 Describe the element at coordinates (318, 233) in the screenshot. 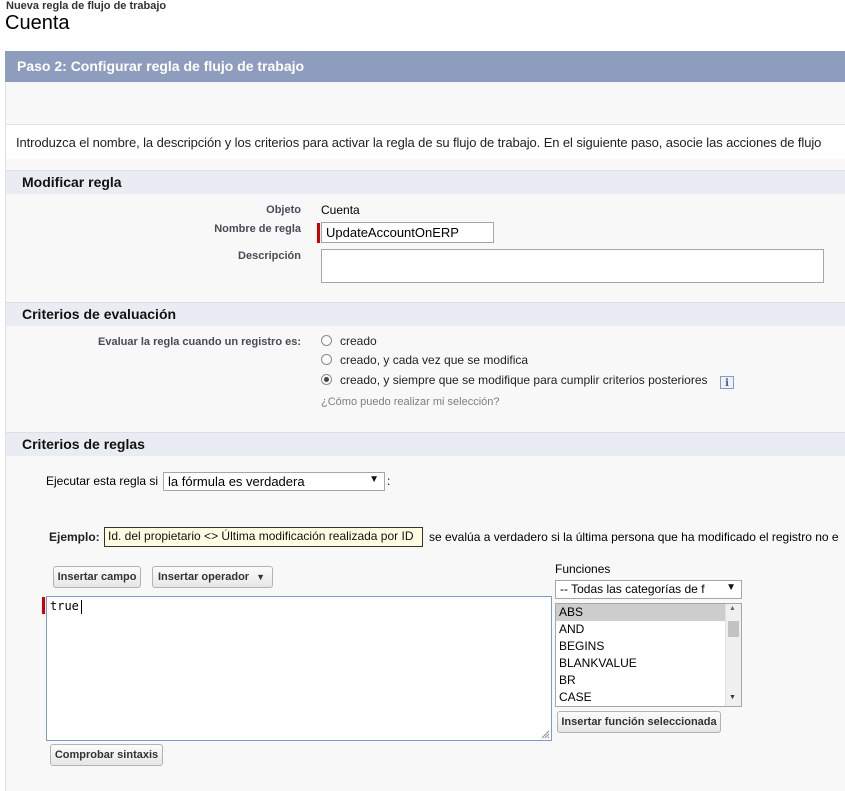

I see `required-indicator` at that location.